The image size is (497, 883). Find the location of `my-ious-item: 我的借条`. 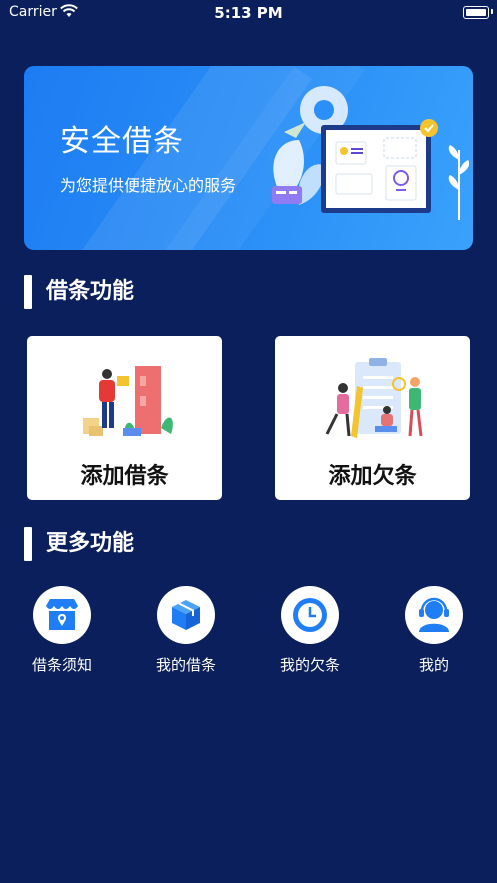

my-ious-item: 我的借条 is located at coordinates (186, 630).